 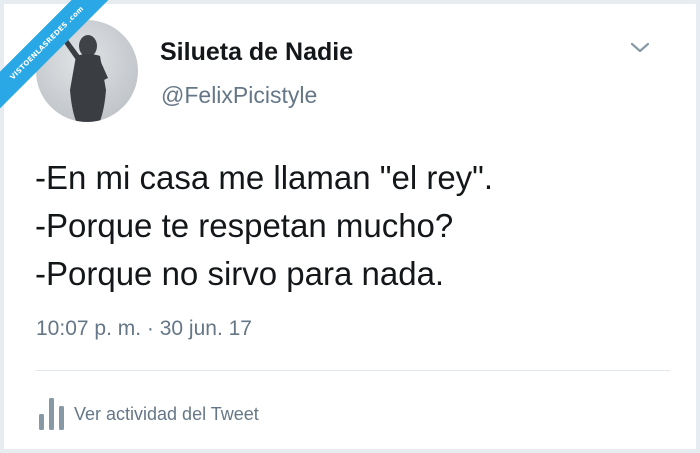 I want to click on tweet-line: -Porque te respetan mucho?, so click(x=244, y=225).